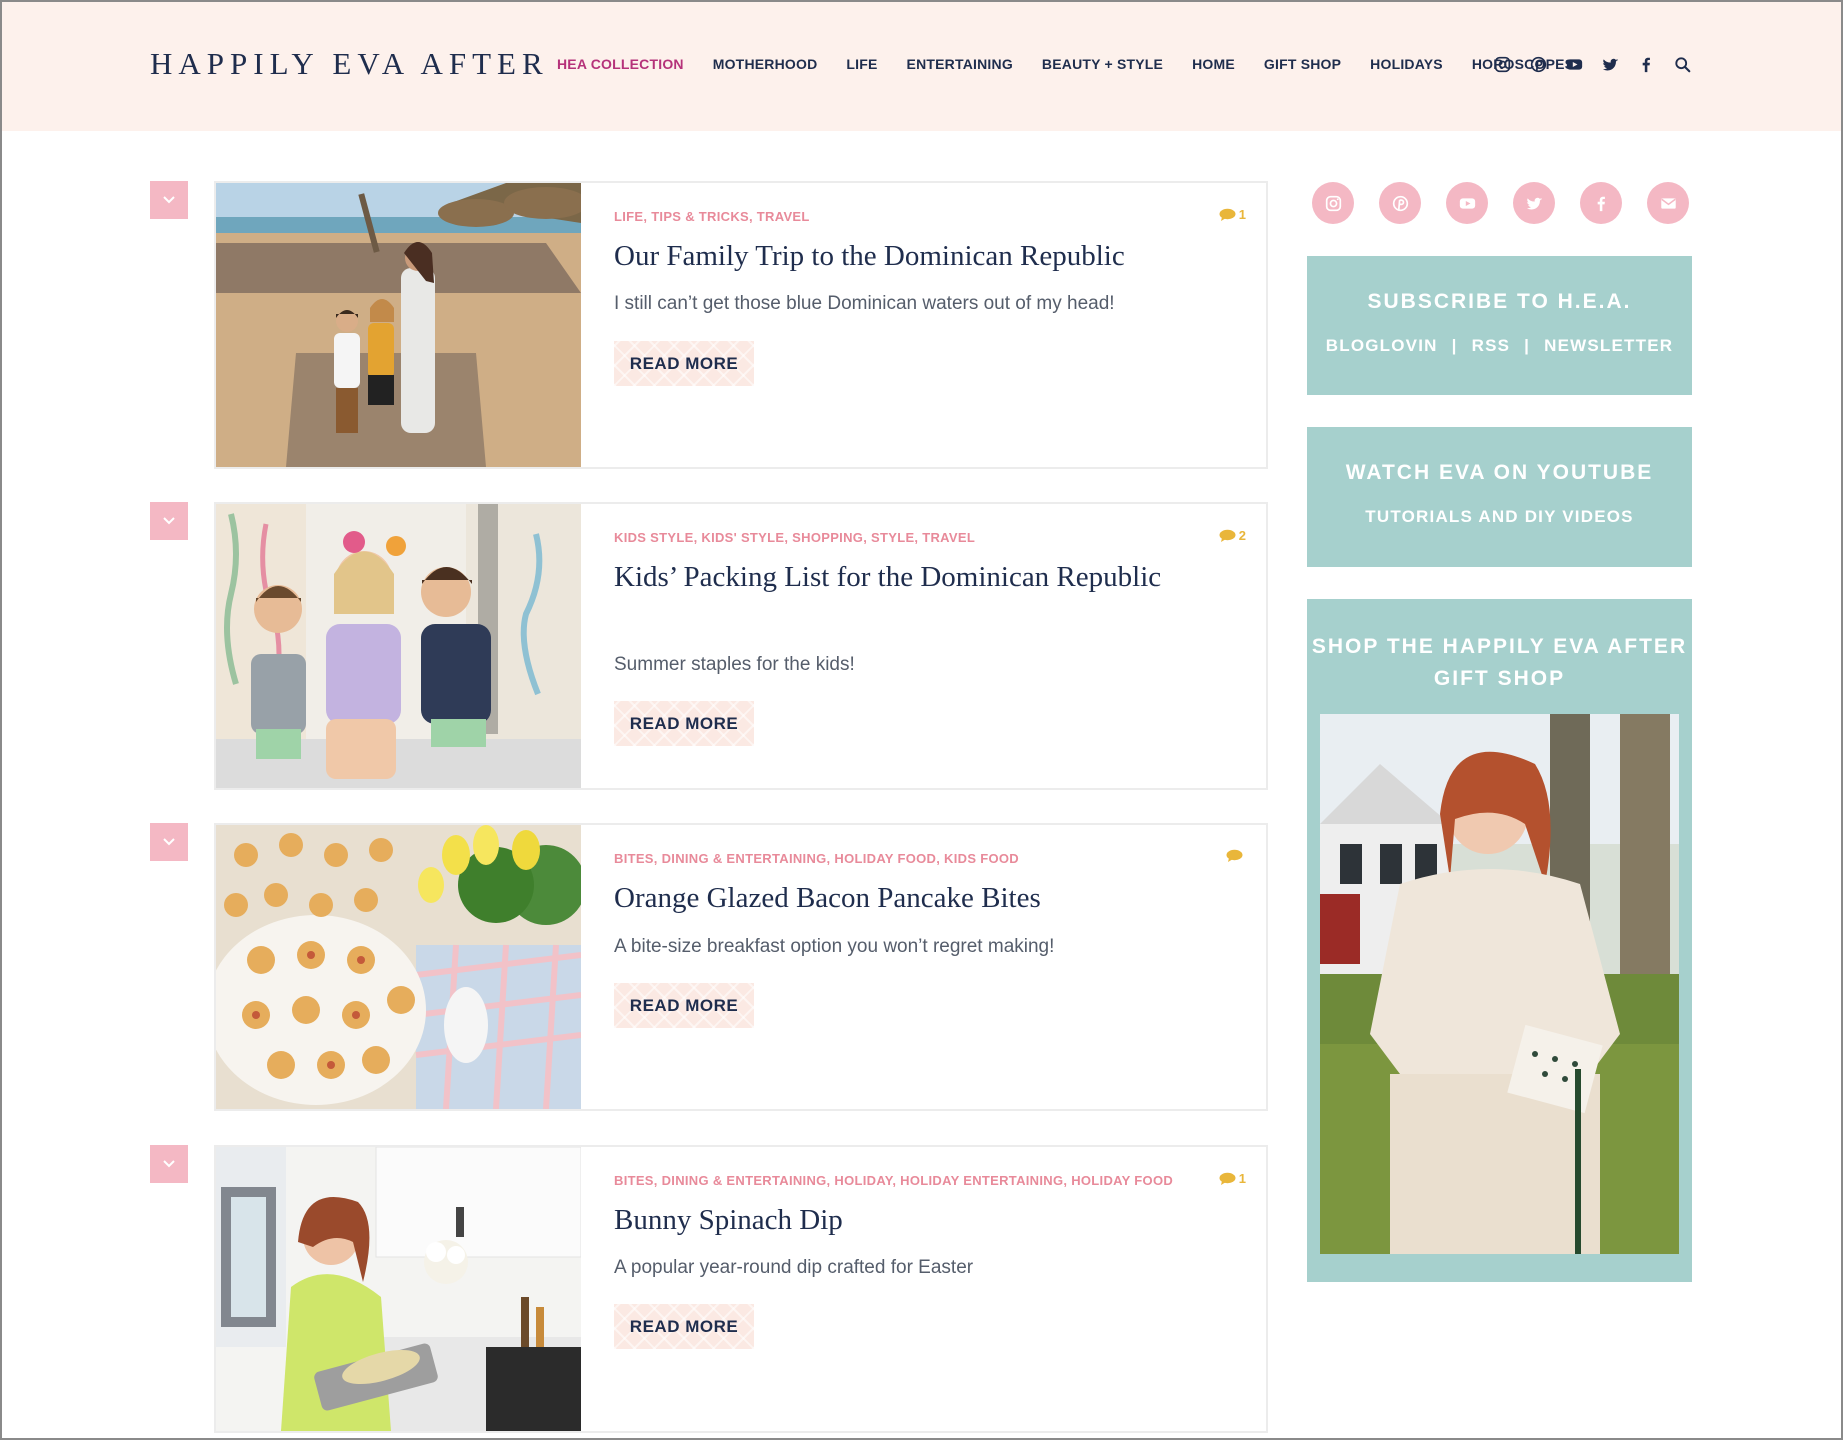  What do you see at coordinates (1499, 301) in the screenshot?
I see `subscribe-heading: SUBSCRIBE TO H.E.A.` at bounding box center [1499, 301].